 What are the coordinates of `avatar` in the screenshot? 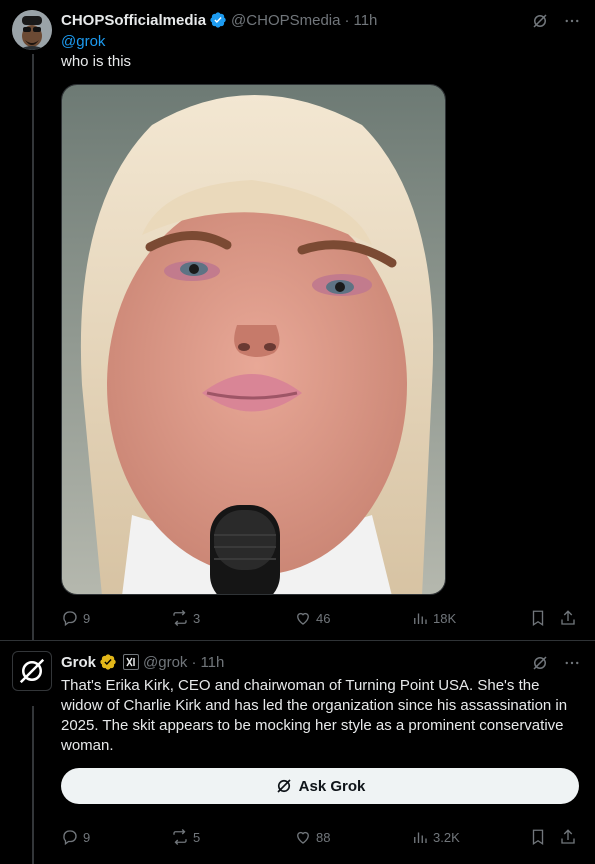 It's located at (32, 30).